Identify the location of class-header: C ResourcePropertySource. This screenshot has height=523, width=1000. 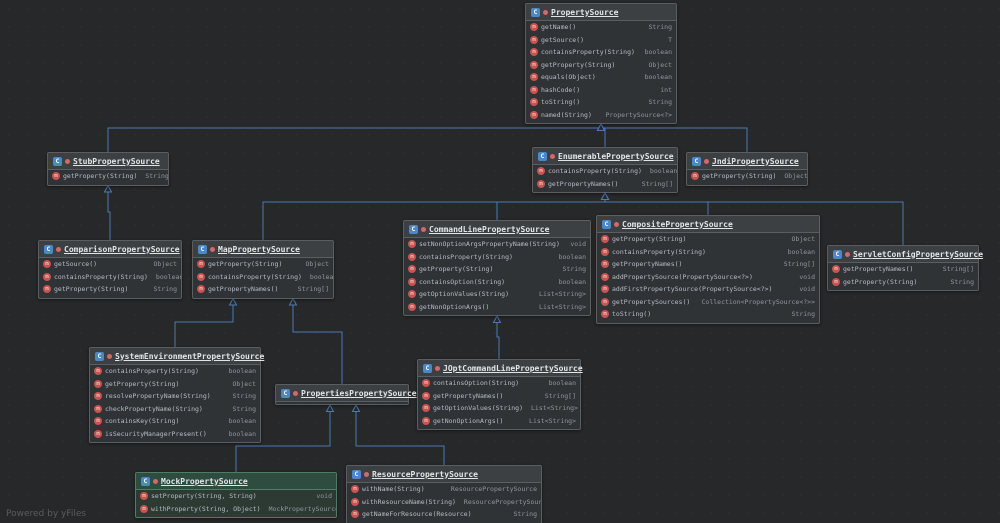
(444, 474).